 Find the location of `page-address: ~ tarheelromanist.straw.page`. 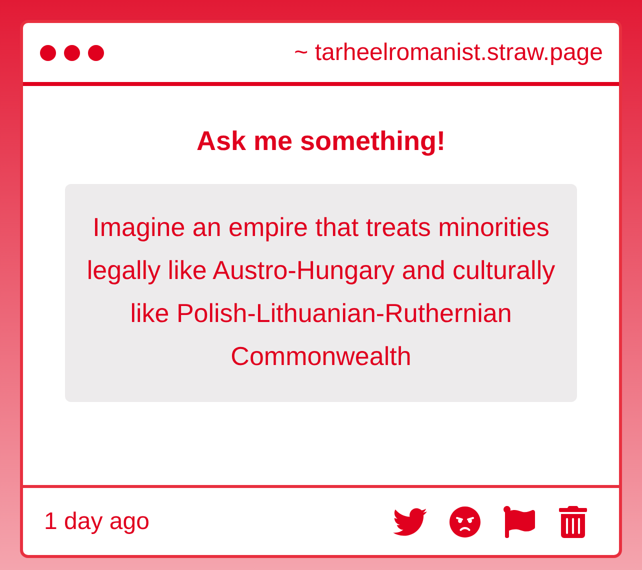

page-address: ~ tarheelromanist.straw.page is located at coordinates (448, 52).